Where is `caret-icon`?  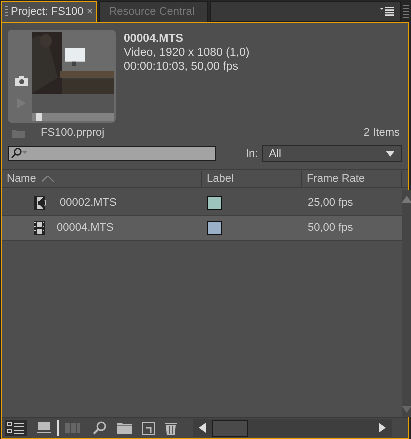
caret-icon is located at coordinates (390, 153).